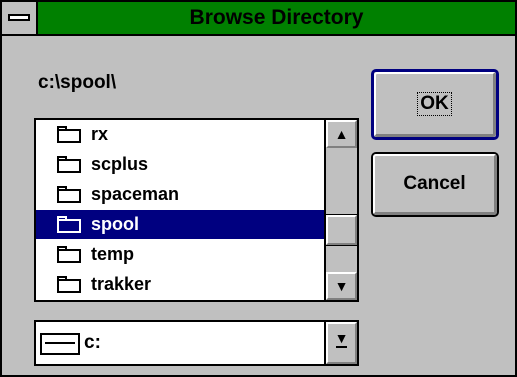 The height and width of the screenshot is (377, 517). I want to click on list-item-label: spool, so click(115, 224).